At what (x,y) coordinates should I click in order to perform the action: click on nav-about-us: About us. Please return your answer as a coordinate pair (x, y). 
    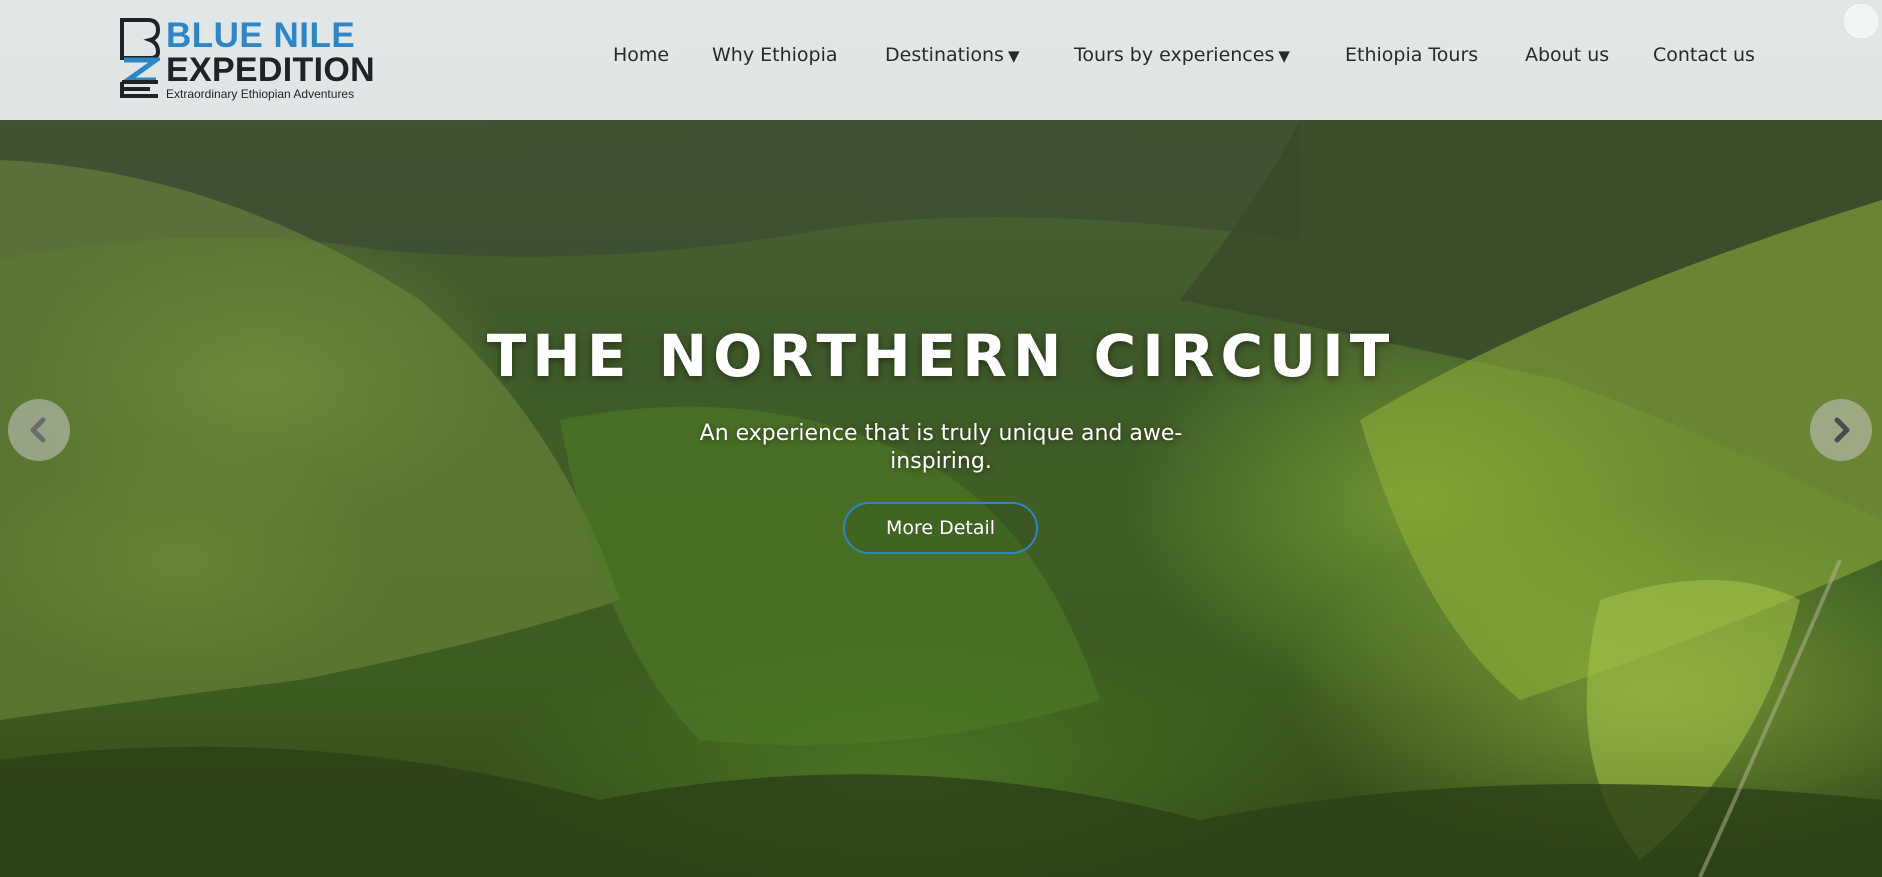
    Looking at the image, I should click on (1567, 55).